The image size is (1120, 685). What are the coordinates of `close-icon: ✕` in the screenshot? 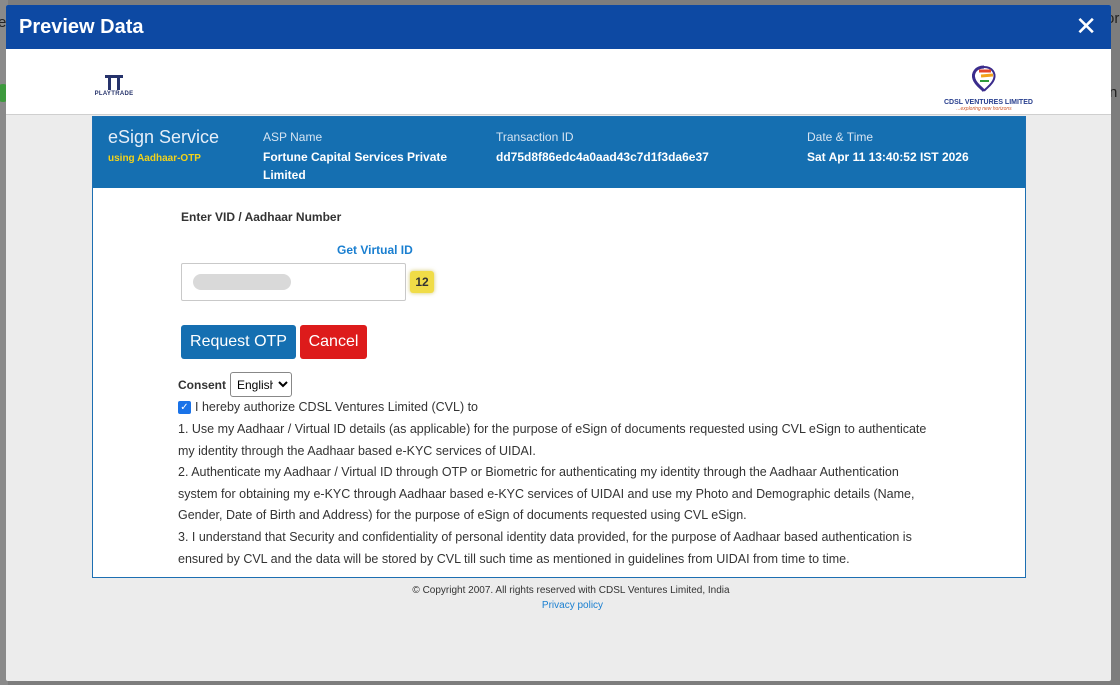 It's located at (1086, 27).